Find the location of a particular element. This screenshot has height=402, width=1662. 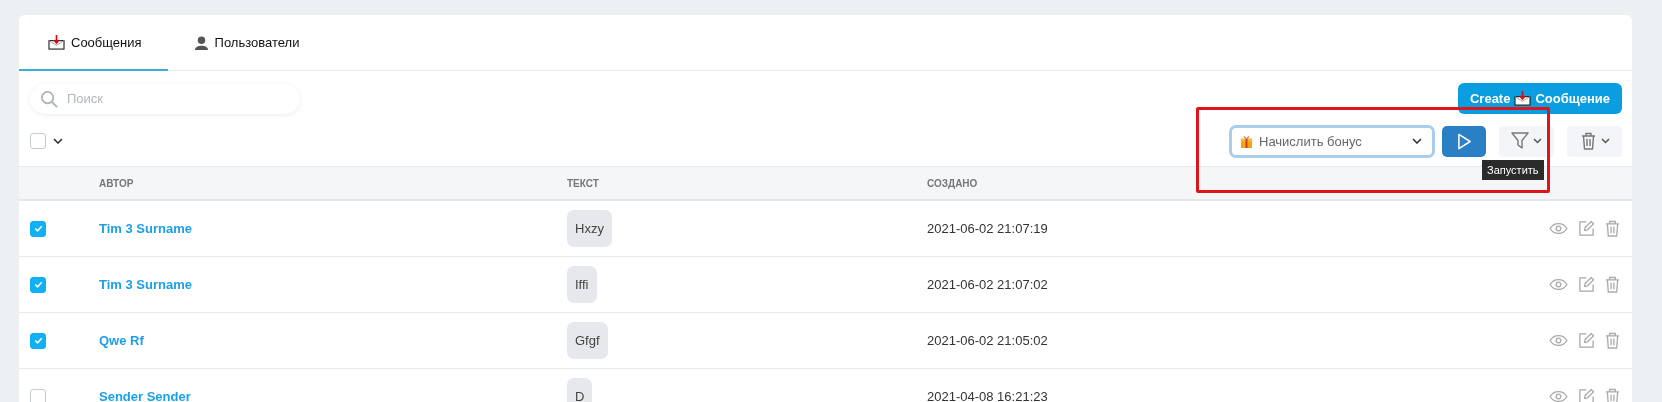

play-icon is located at coordinates (1464, 141).